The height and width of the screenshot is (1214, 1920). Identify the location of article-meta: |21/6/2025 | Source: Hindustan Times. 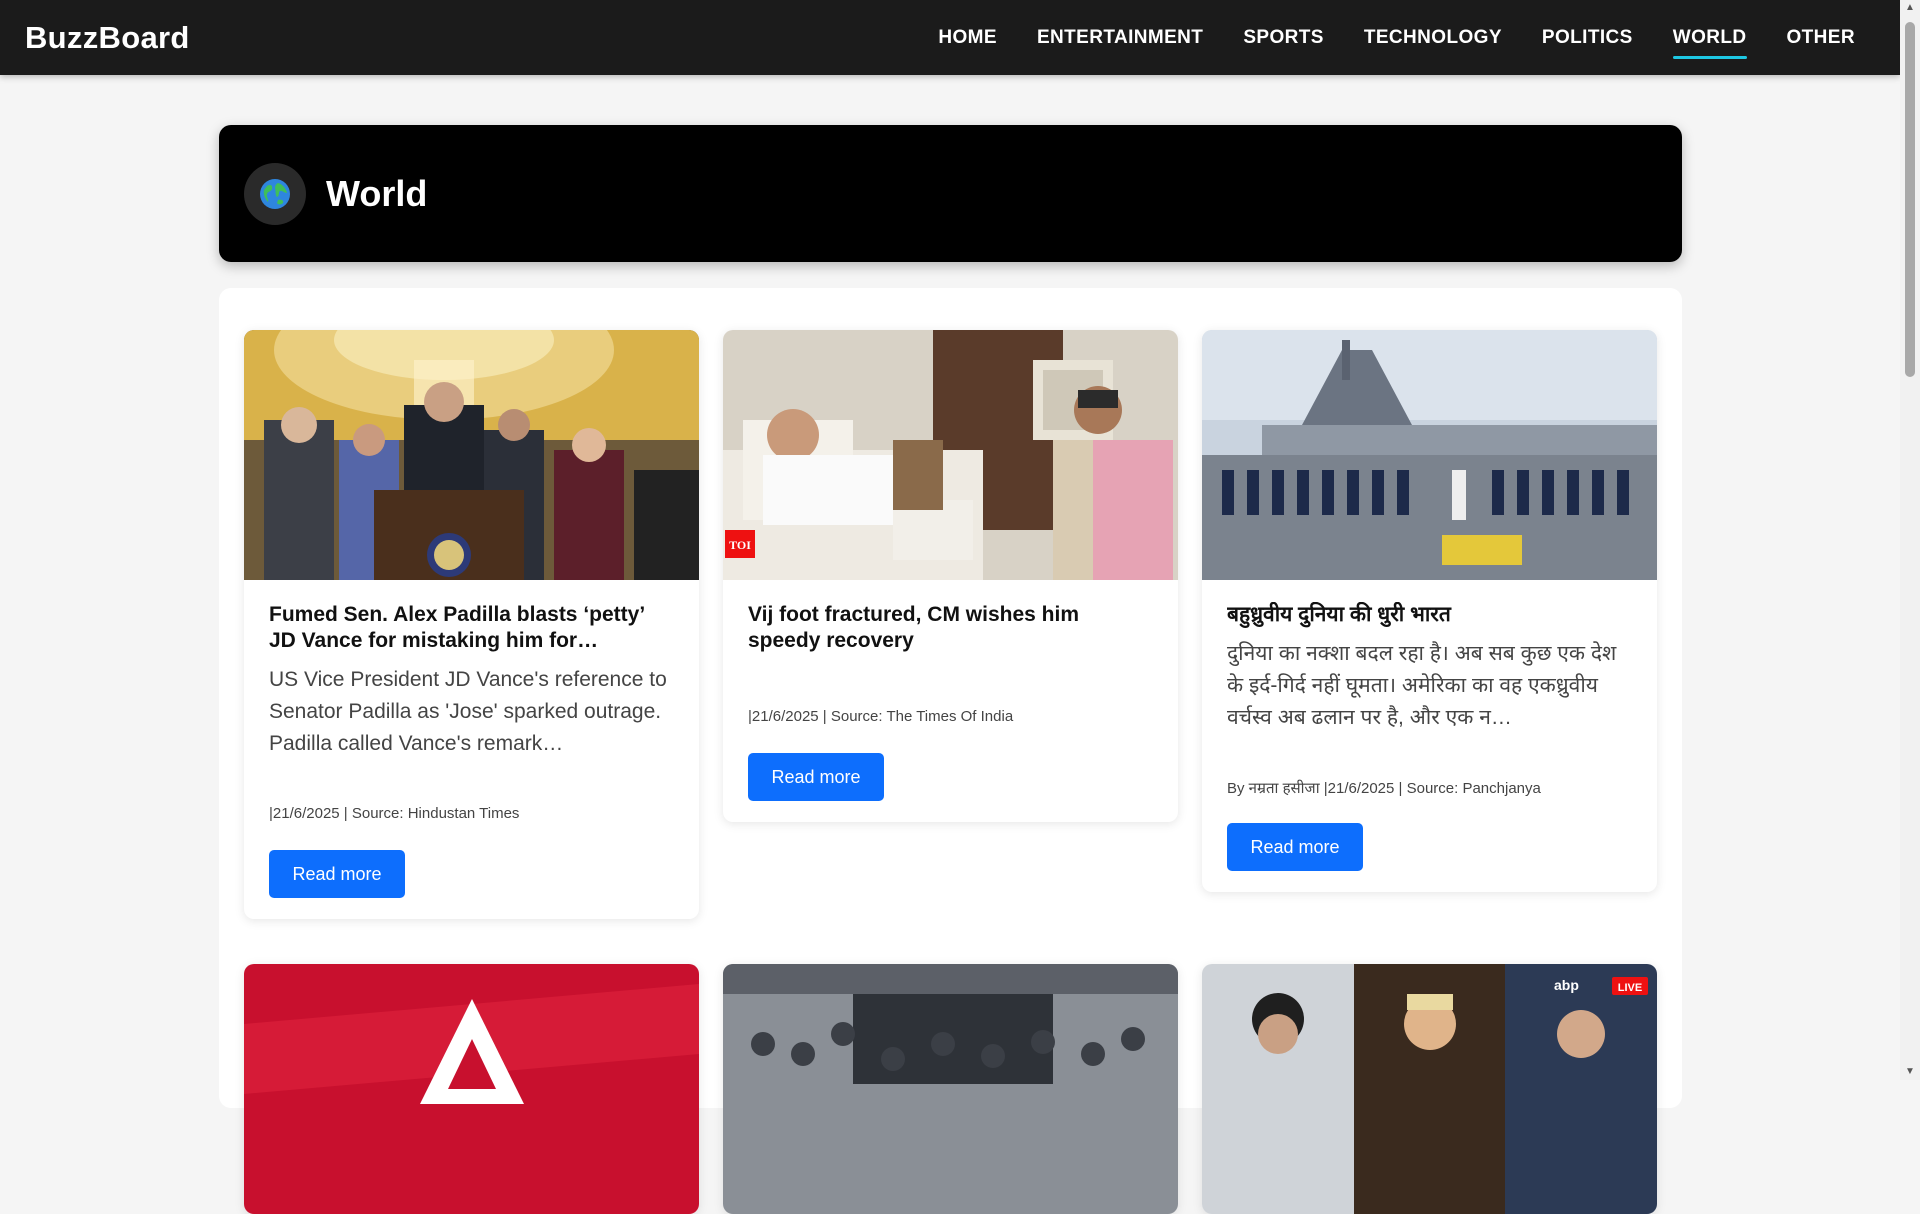
(394, 813).